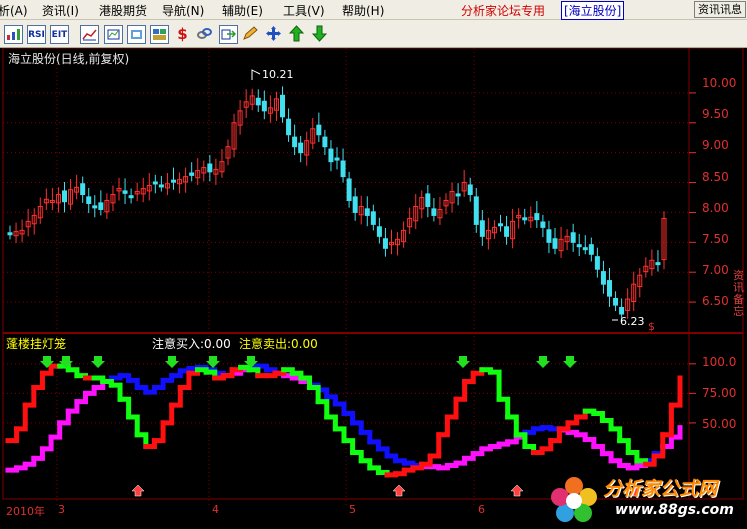  I want to click on rsi-icon: RSI, so click(36, 34).